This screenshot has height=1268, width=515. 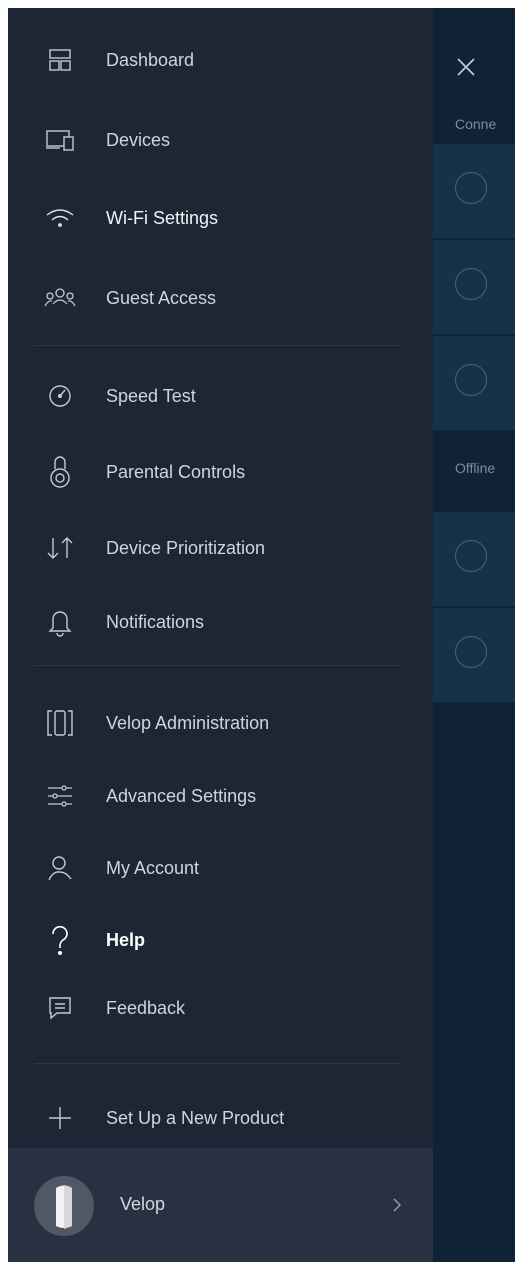 What do you see at coordinates (60, 298) in the screenshot?
I see `guest-access-icon` at bounding box center [60, 298].